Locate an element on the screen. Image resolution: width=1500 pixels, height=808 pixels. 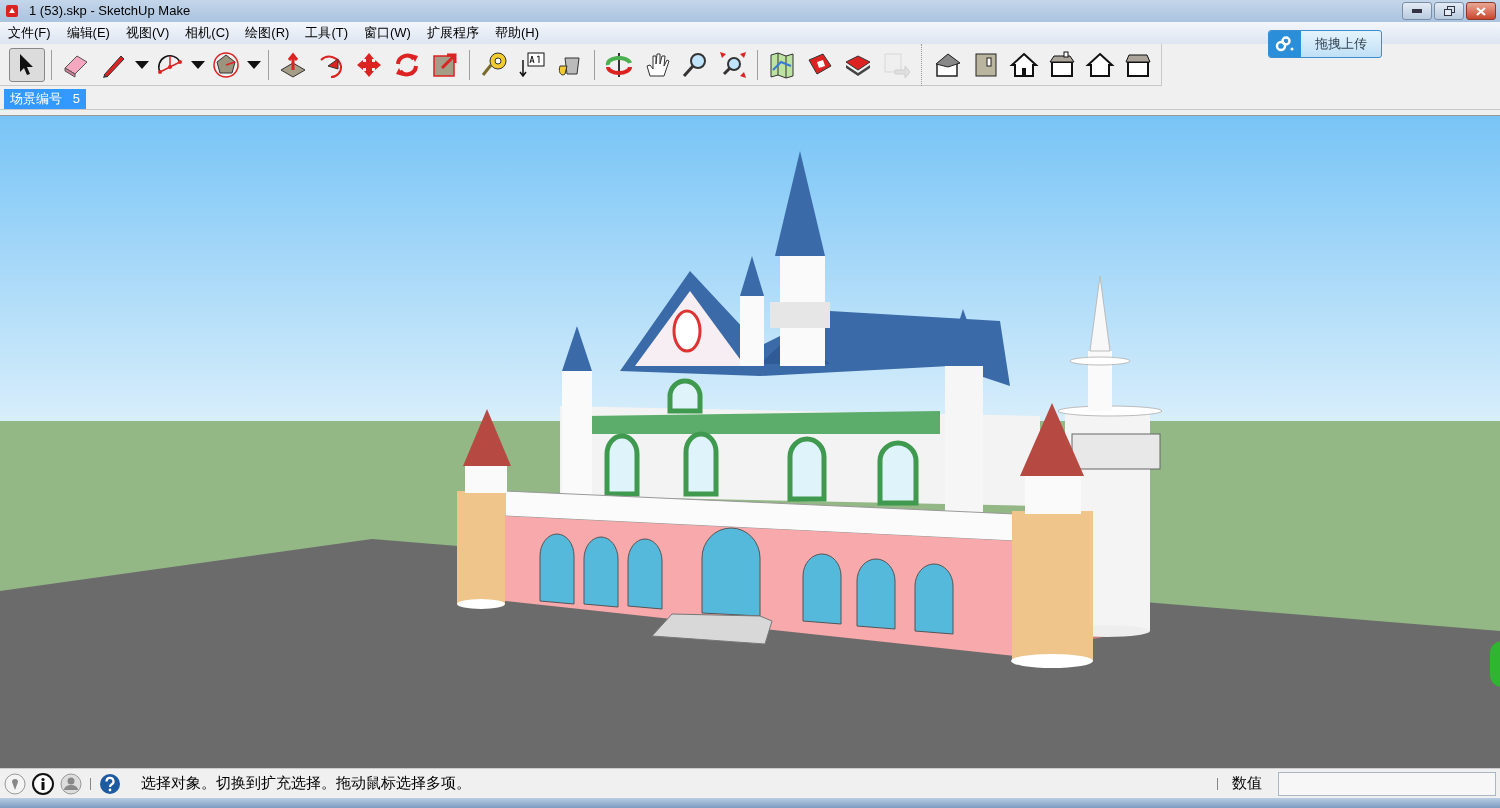
menu-item: 绘图(R) is located at coordinates (267, 33).